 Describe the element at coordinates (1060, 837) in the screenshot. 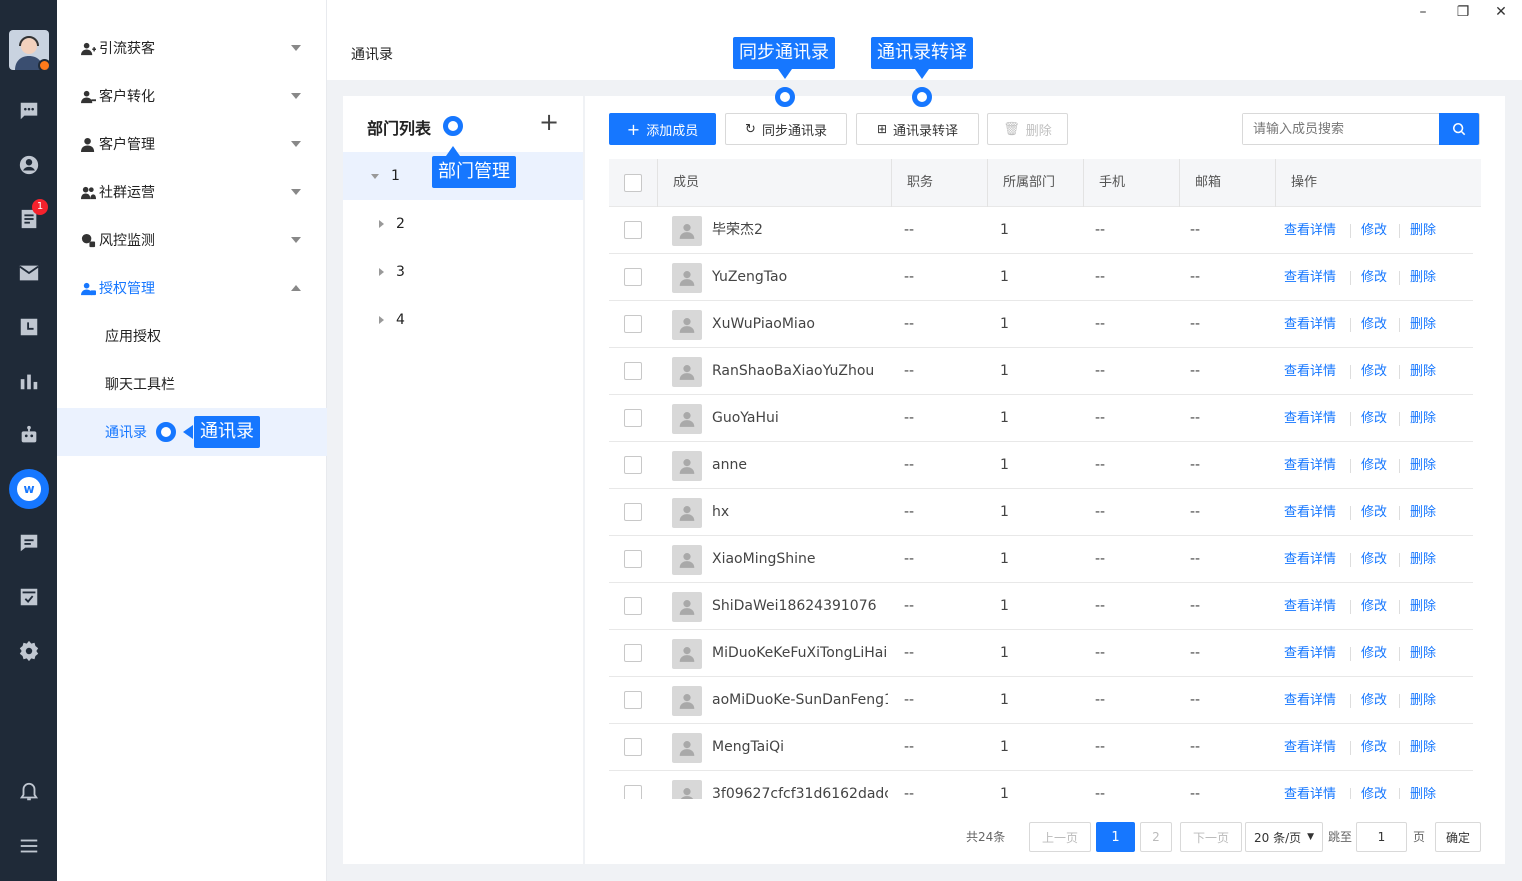

I see `prev-page-button: 上一页` at that location.